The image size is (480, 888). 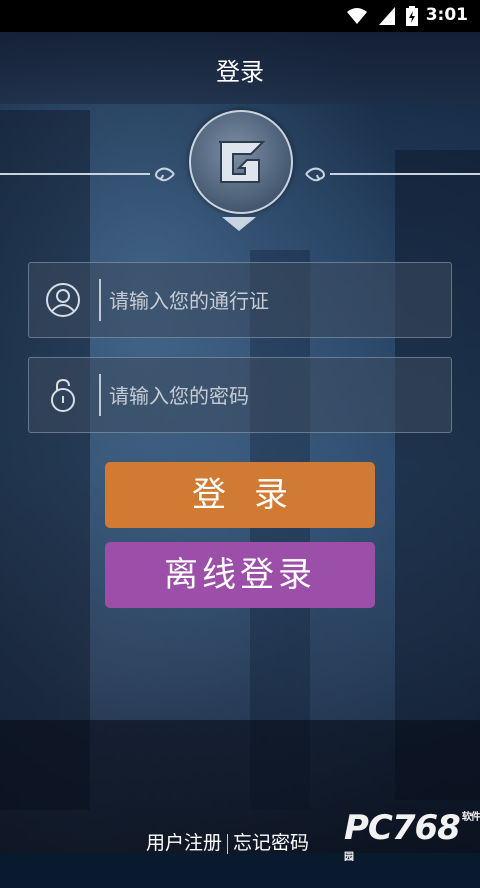 What do you see at coordinates (184, 843) in the screenshot?
I see `register-link: 用户注册` at bounding box center [184, 843].